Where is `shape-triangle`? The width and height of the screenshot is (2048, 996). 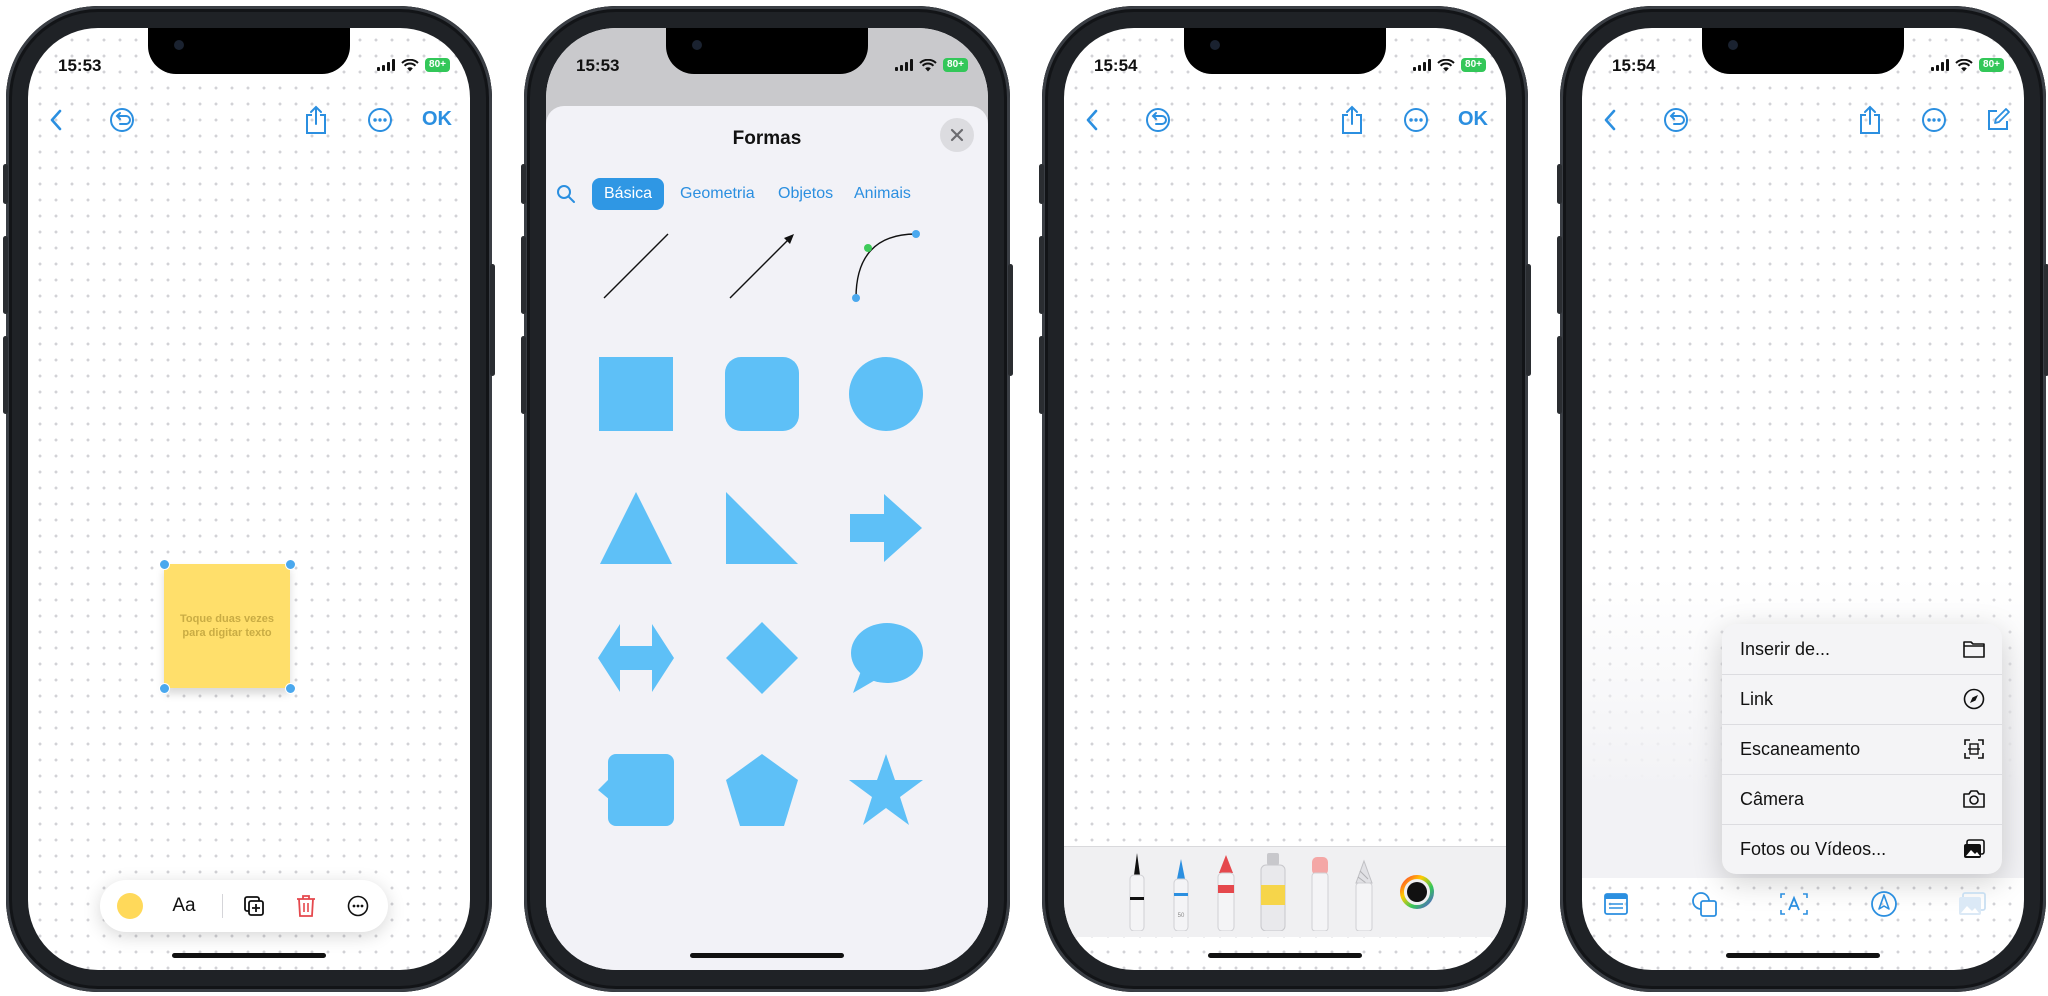
shape-triangle is located at coordinates (636, 528).